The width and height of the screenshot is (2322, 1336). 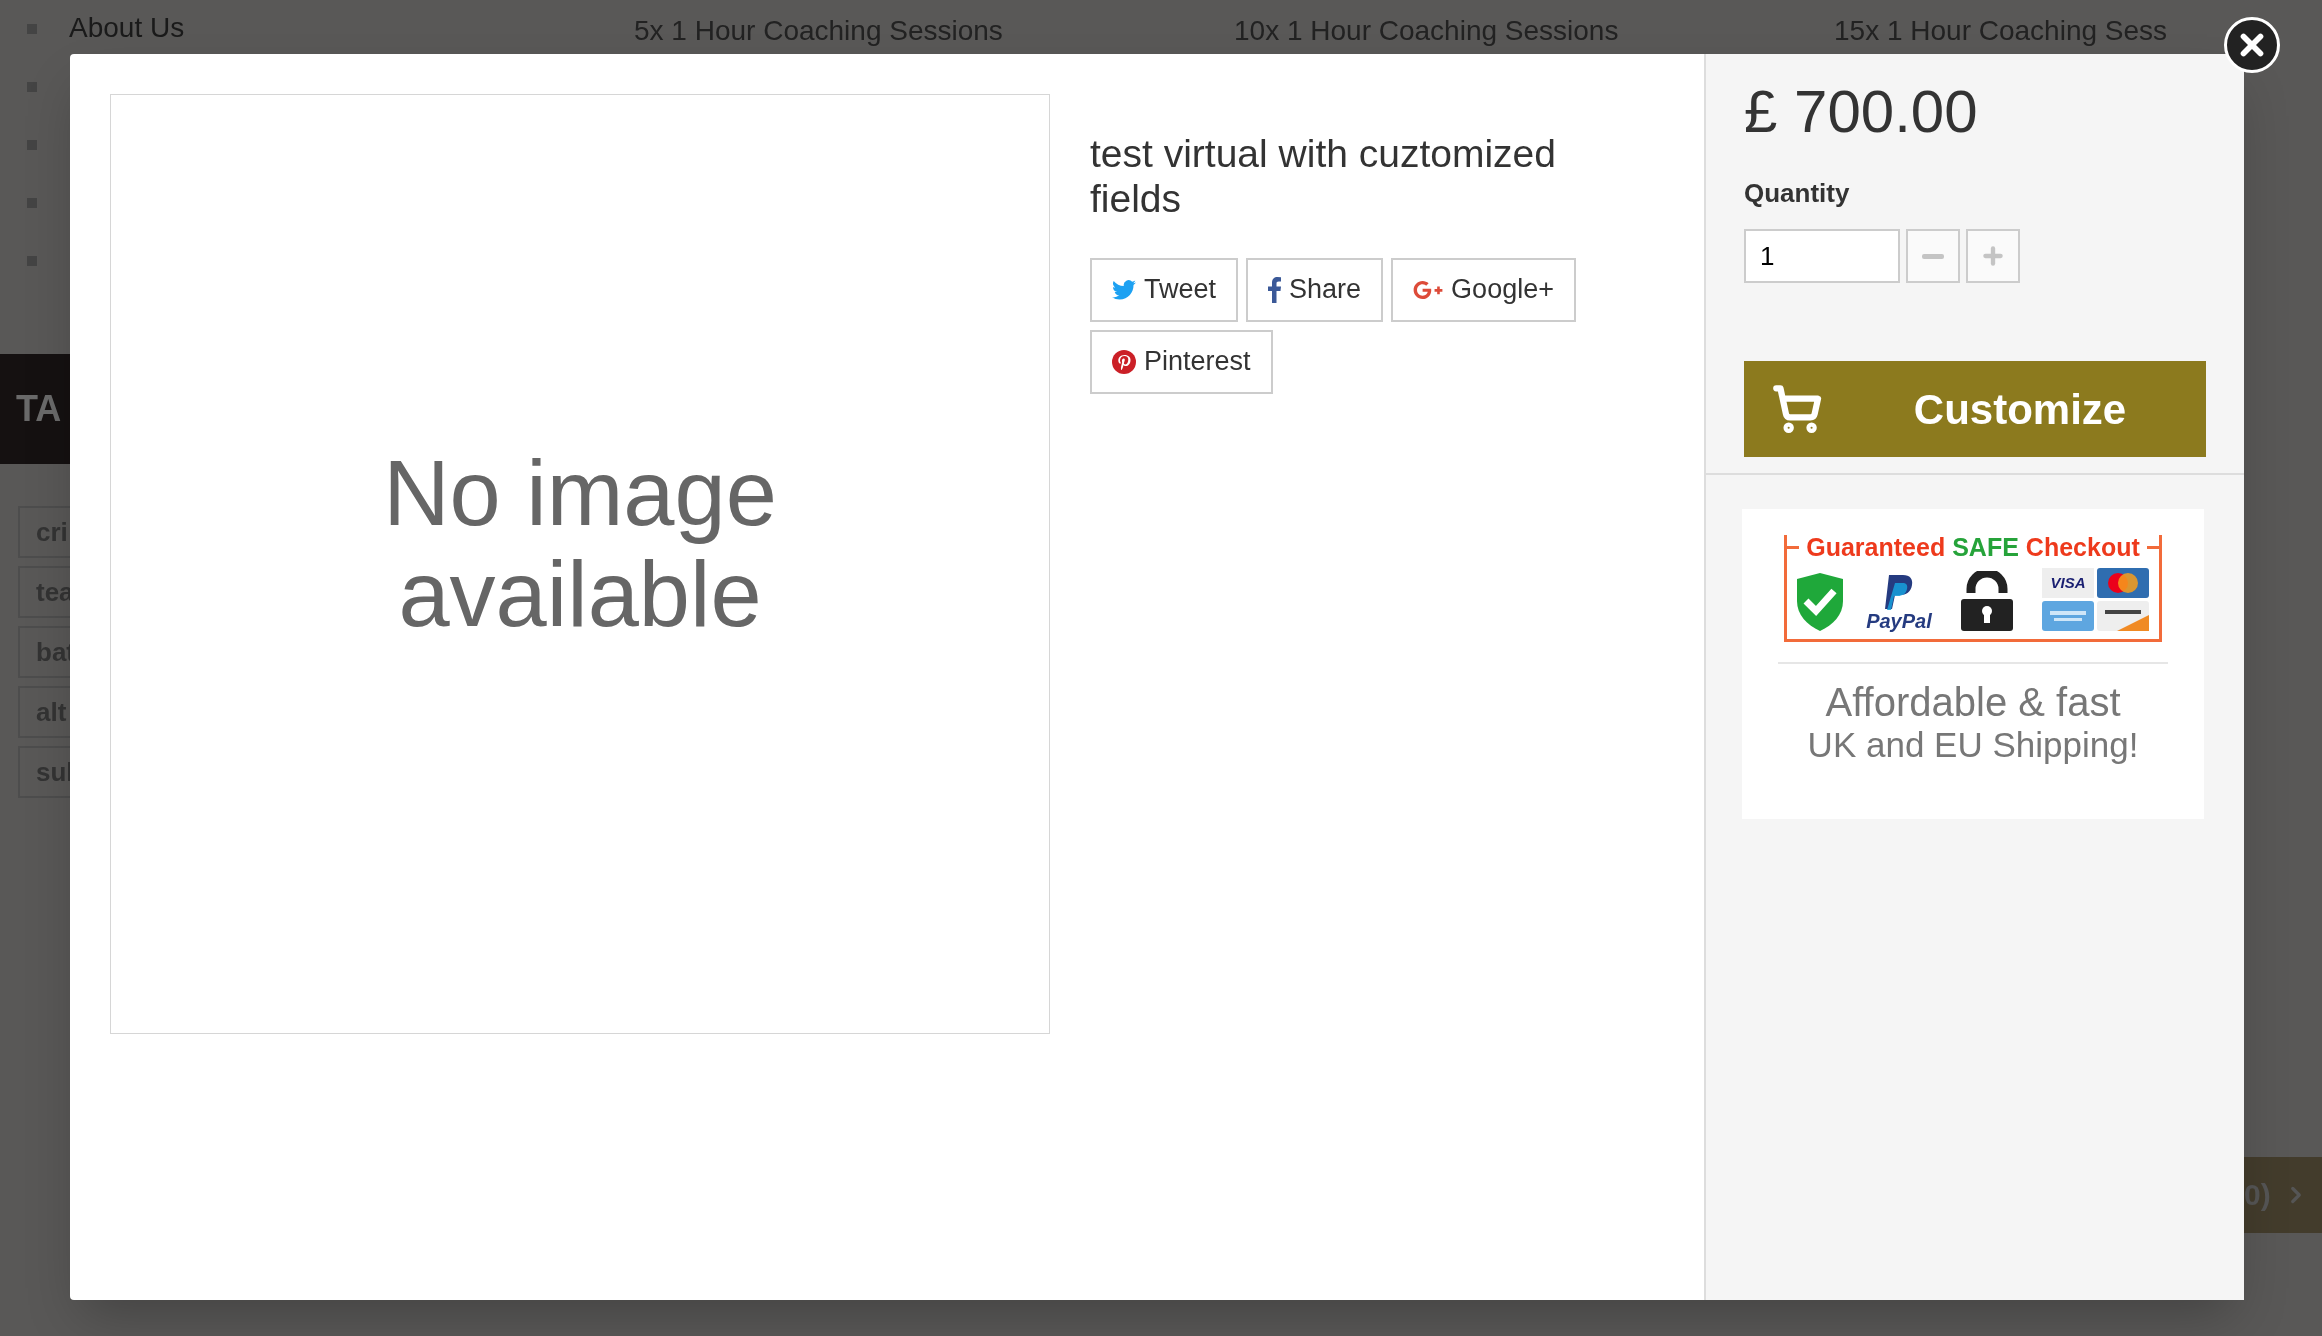 I want to click on product-title: test virtual with cuztomized fields, so click(x=1323, y=177).